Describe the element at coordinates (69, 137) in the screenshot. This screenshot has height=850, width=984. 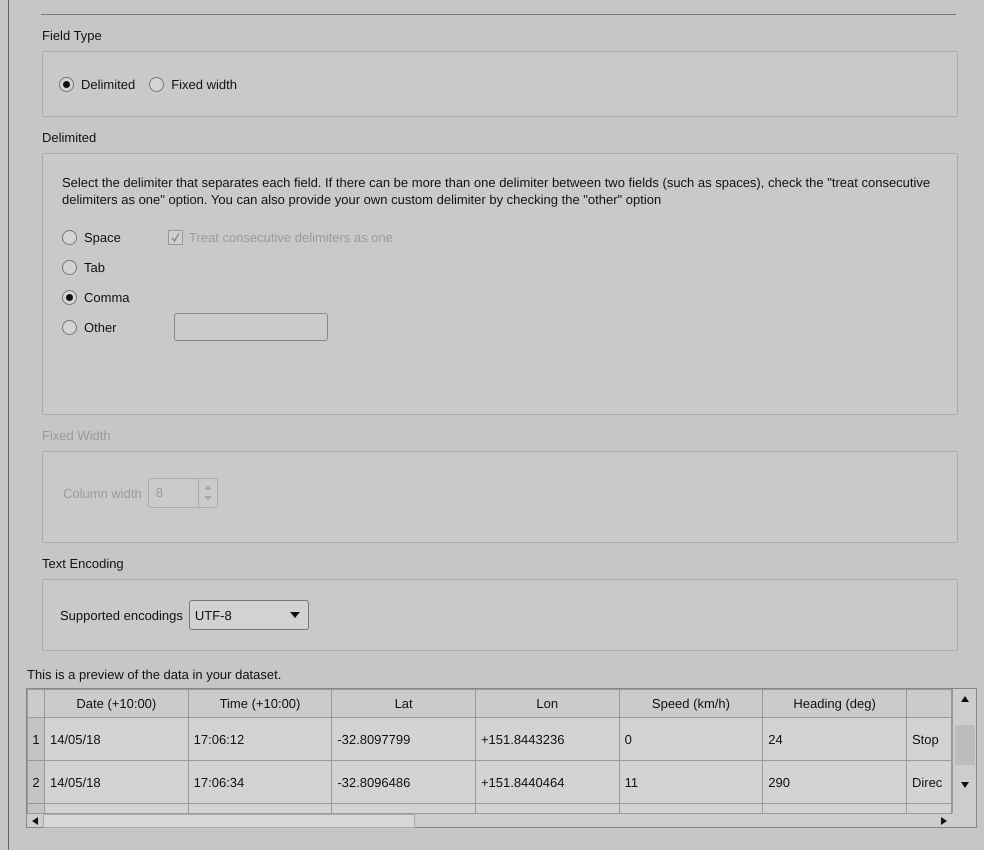
I see `section-title: Delimited` at that location.